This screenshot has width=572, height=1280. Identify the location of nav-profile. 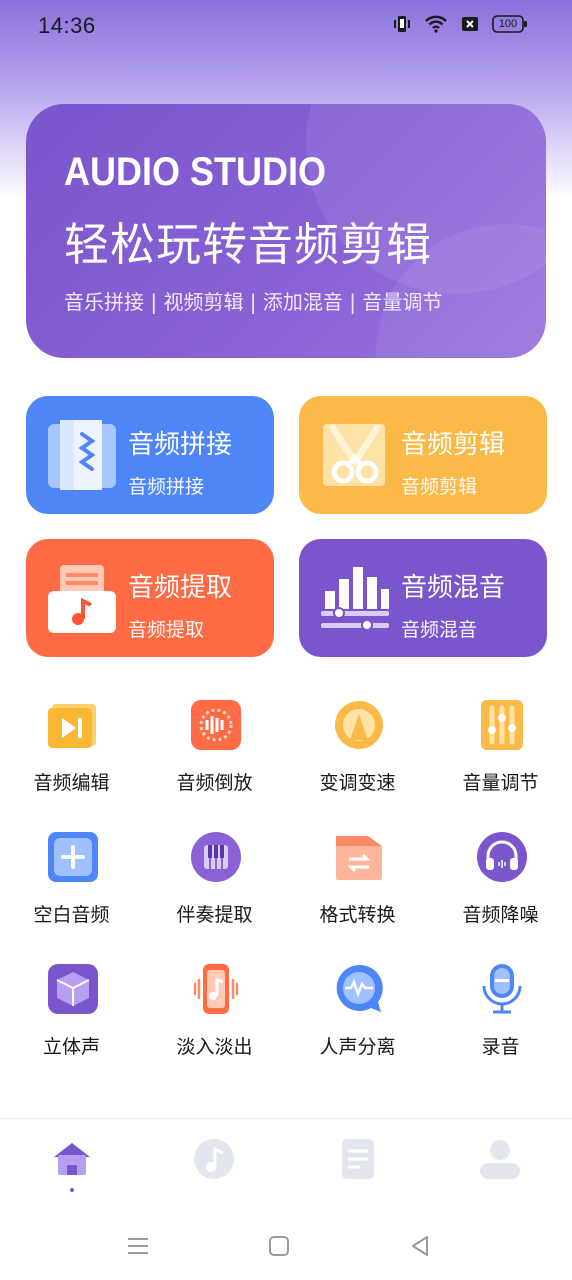
(500, 1159).